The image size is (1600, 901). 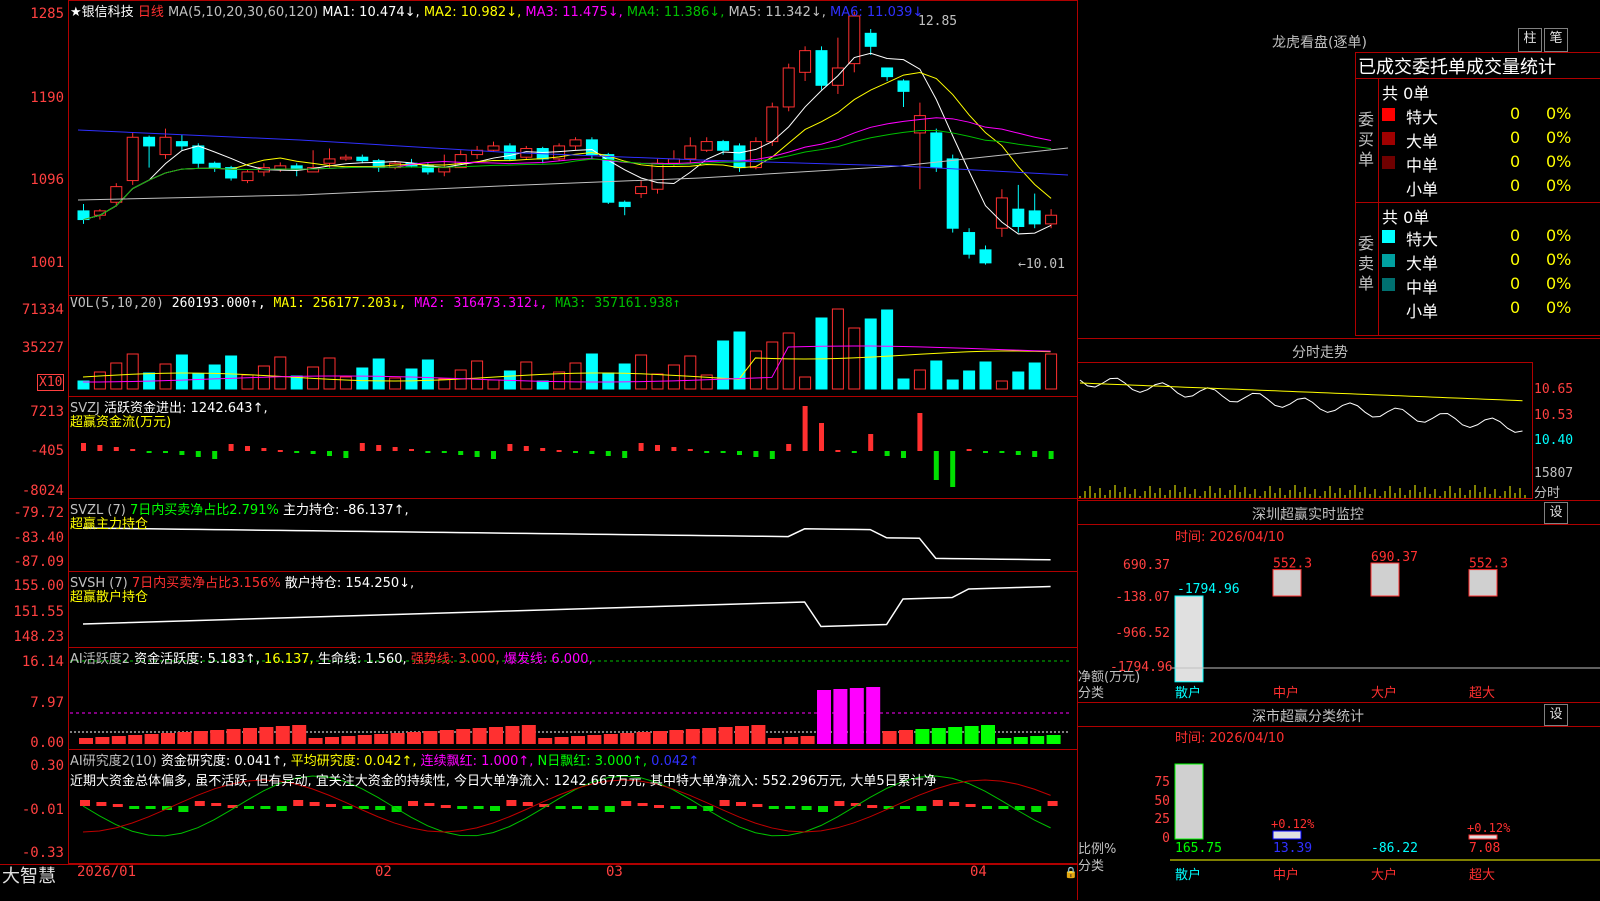 What do you see at coordinates (675, 761) in the screenshot?
I see `ai2-value5: 0.042↑` at bounding box center [675, 761].